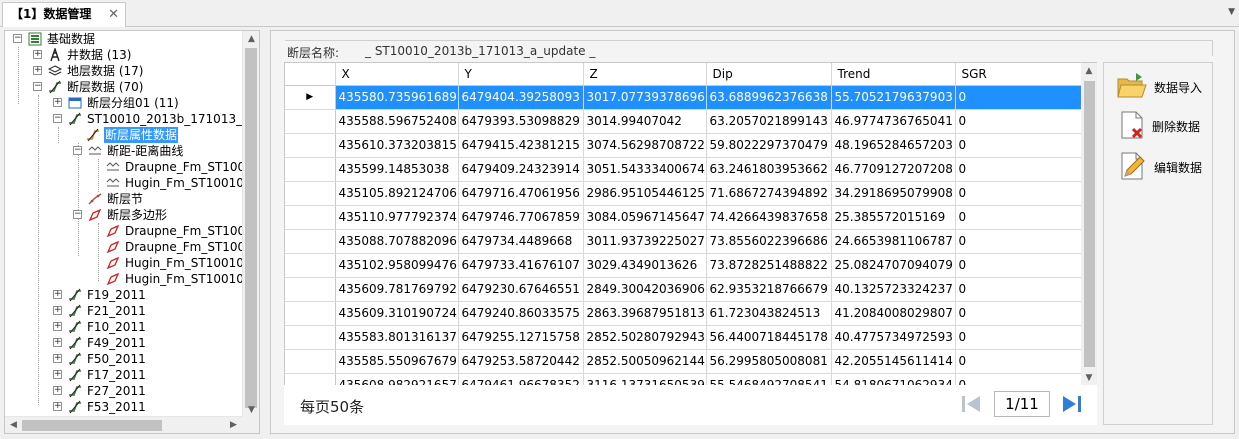 This screenshot has height=439, width=1239. Describe the element at coordinates (645, 289) in the screenshot. I see `cell-z: 2849.30042036906` at that location.